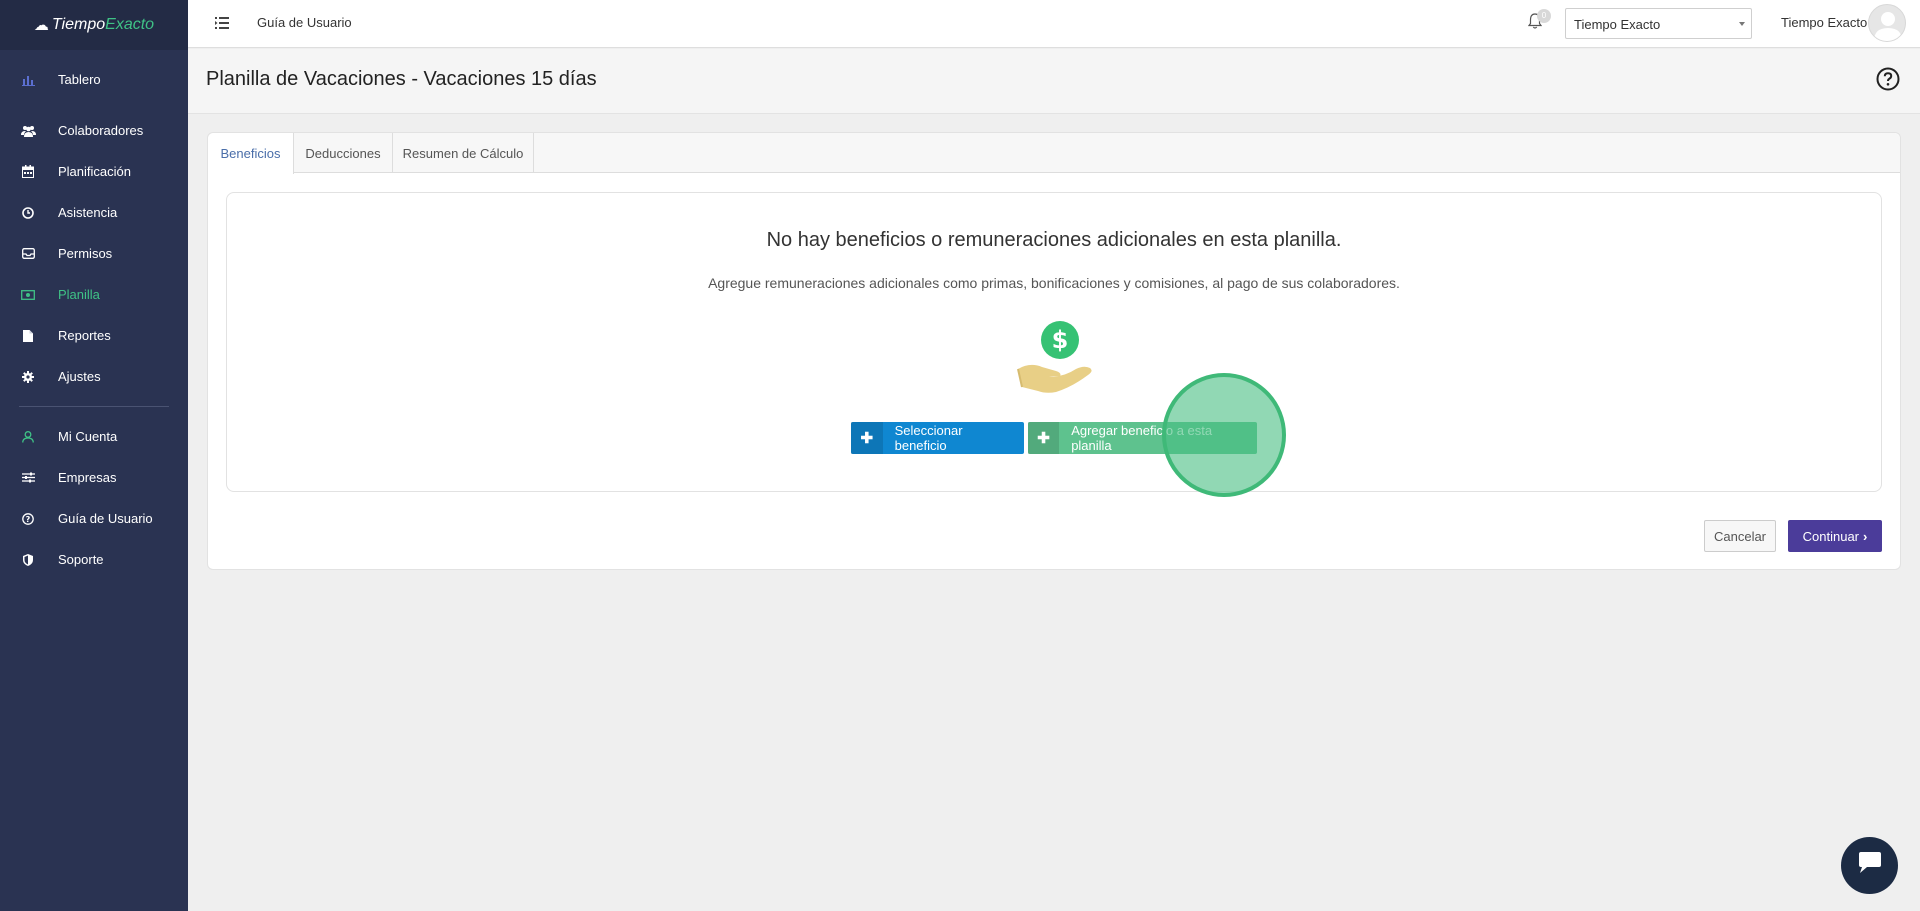 The image size is (1920, 911). Describe the element at coordinates (84, 335) in the screenshot. I see `sidebar-item-label: Reportes` at that location.